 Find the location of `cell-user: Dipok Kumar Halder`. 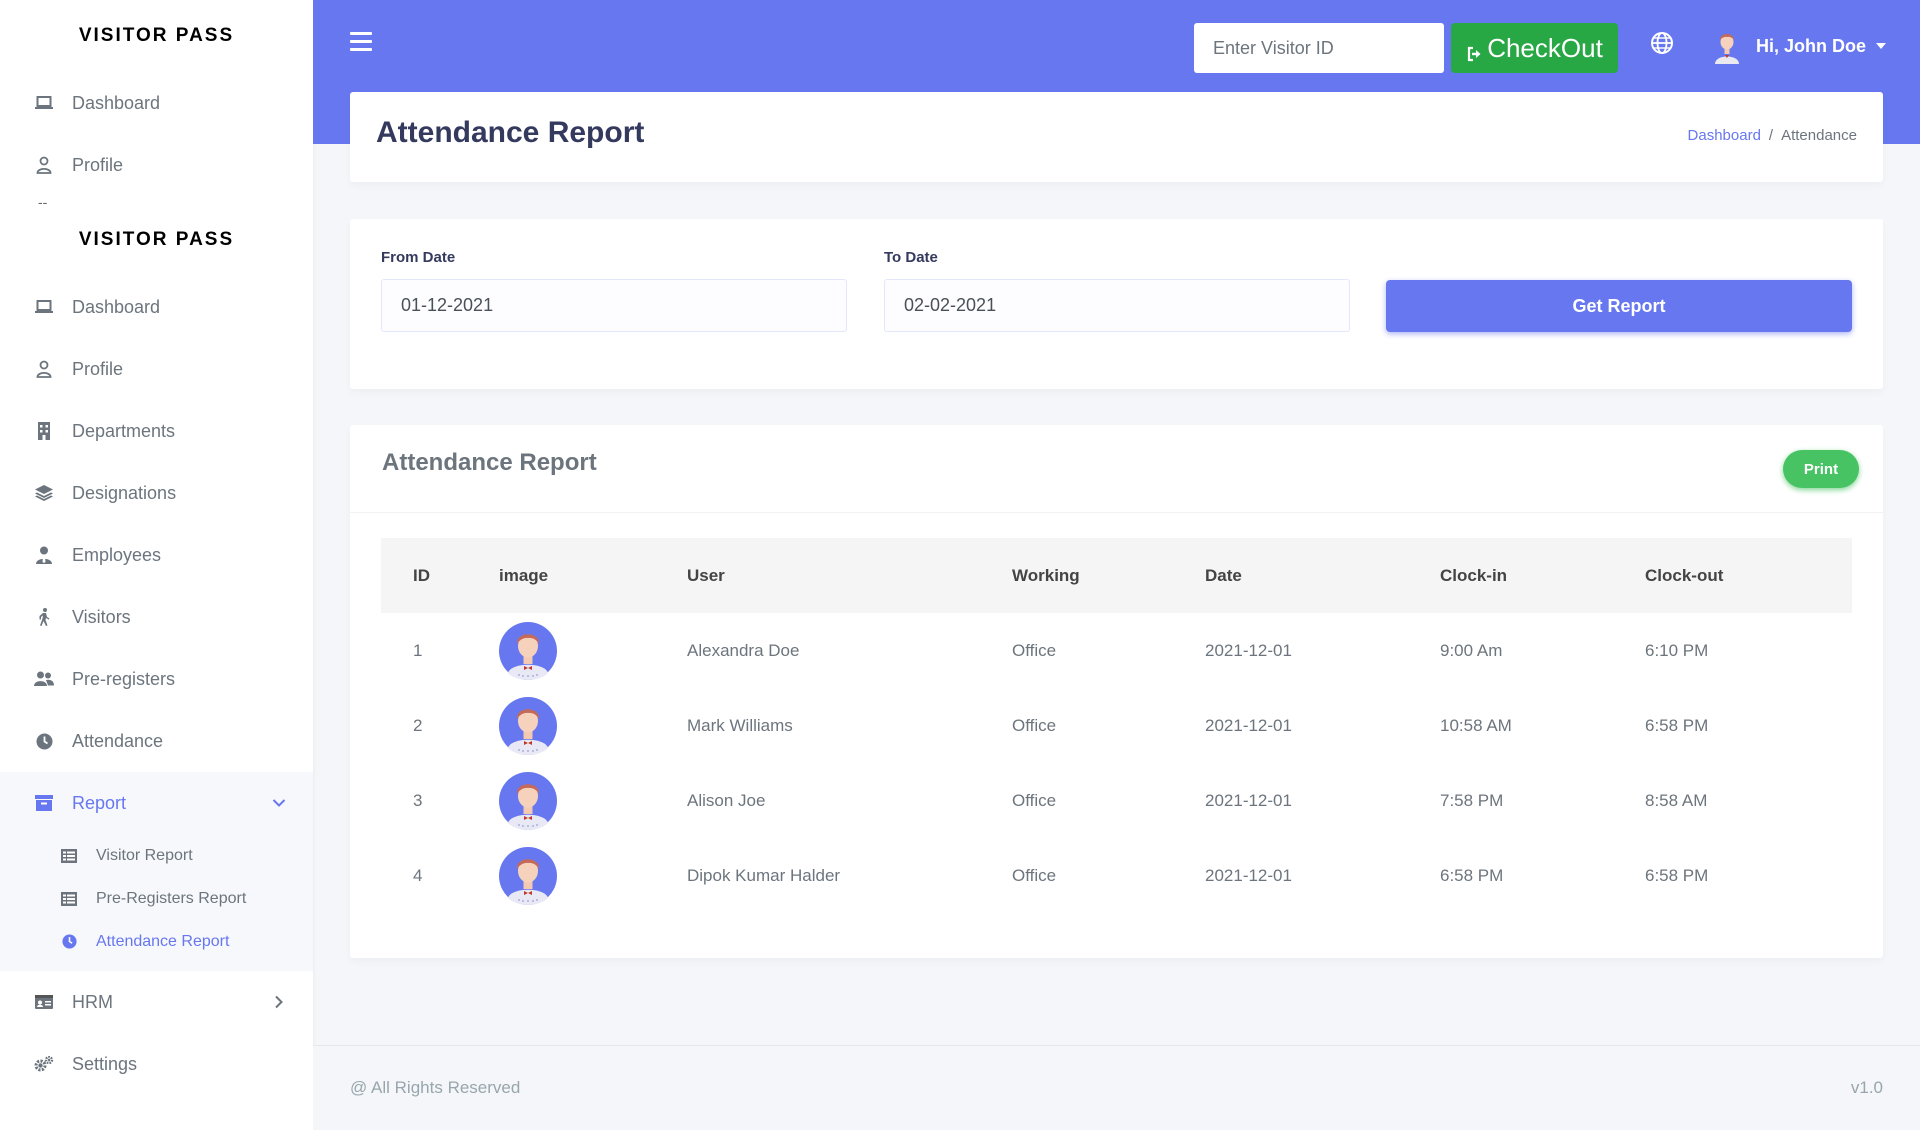

cell-user: Dipok Kumar Halder is located at coordinates (764, 875).